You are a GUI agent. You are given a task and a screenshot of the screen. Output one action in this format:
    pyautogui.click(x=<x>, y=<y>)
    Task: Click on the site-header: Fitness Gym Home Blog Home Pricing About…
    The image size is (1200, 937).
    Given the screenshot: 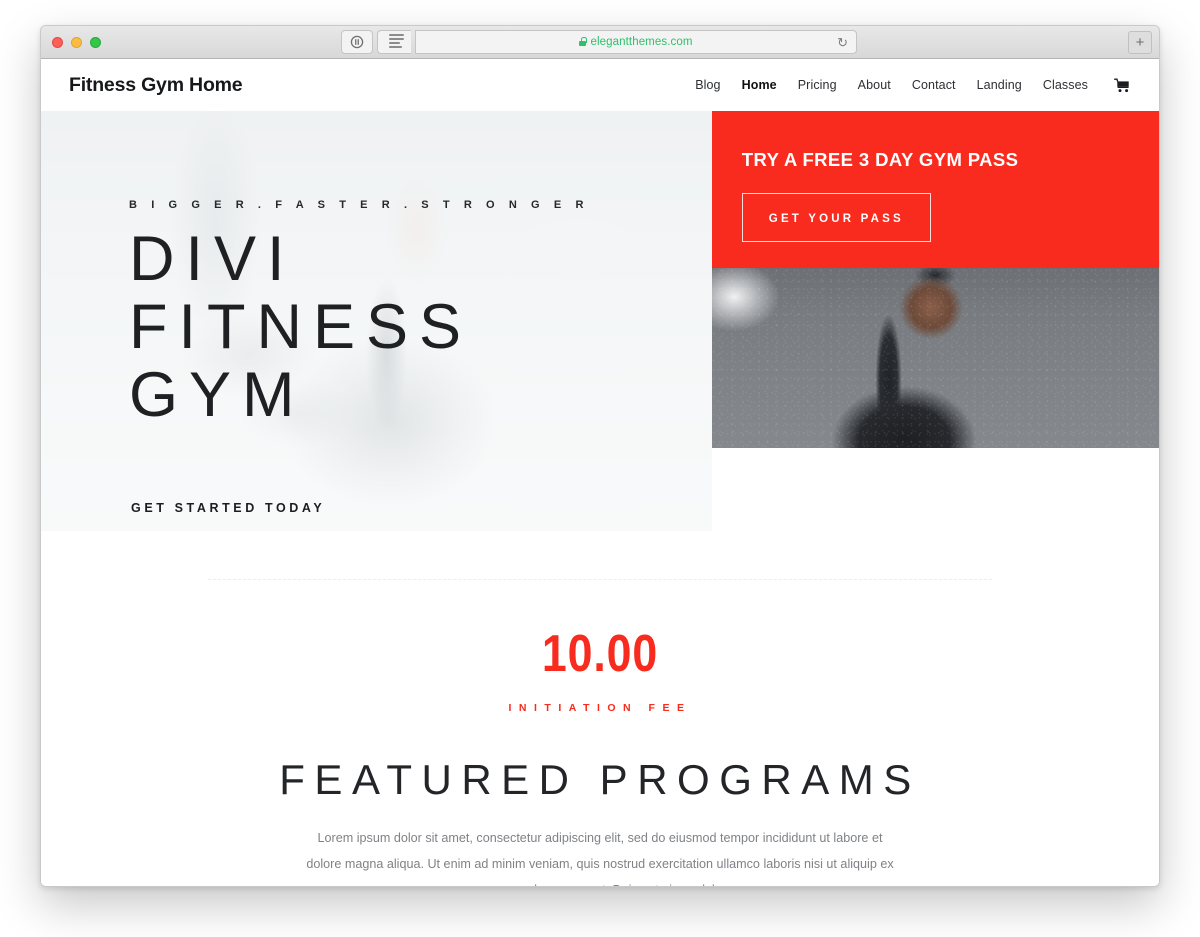 What is the action you would take?
    pyautogui.click(x=600, y=85)
    